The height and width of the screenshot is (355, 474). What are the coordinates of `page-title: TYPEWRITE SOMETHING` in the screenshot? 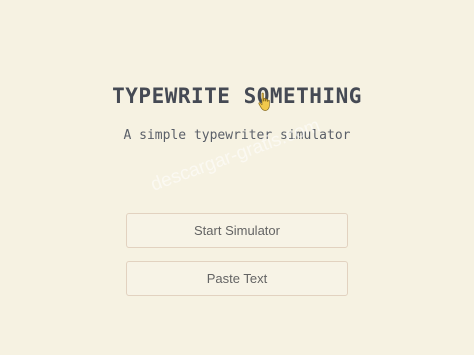 It's located at (237, 96).